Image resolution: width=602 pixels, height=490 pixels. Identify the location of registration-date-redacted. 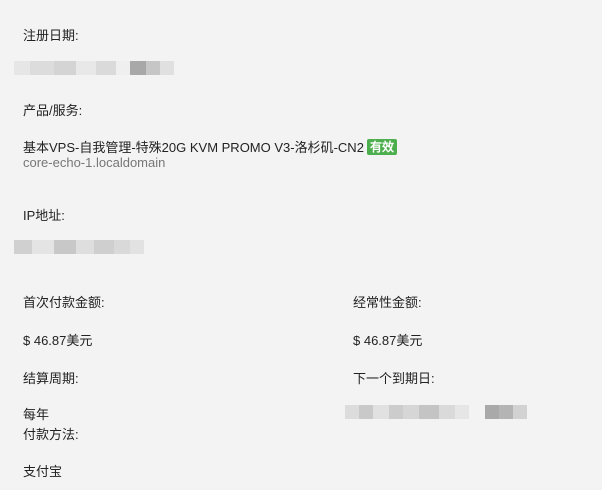
(94, 68).